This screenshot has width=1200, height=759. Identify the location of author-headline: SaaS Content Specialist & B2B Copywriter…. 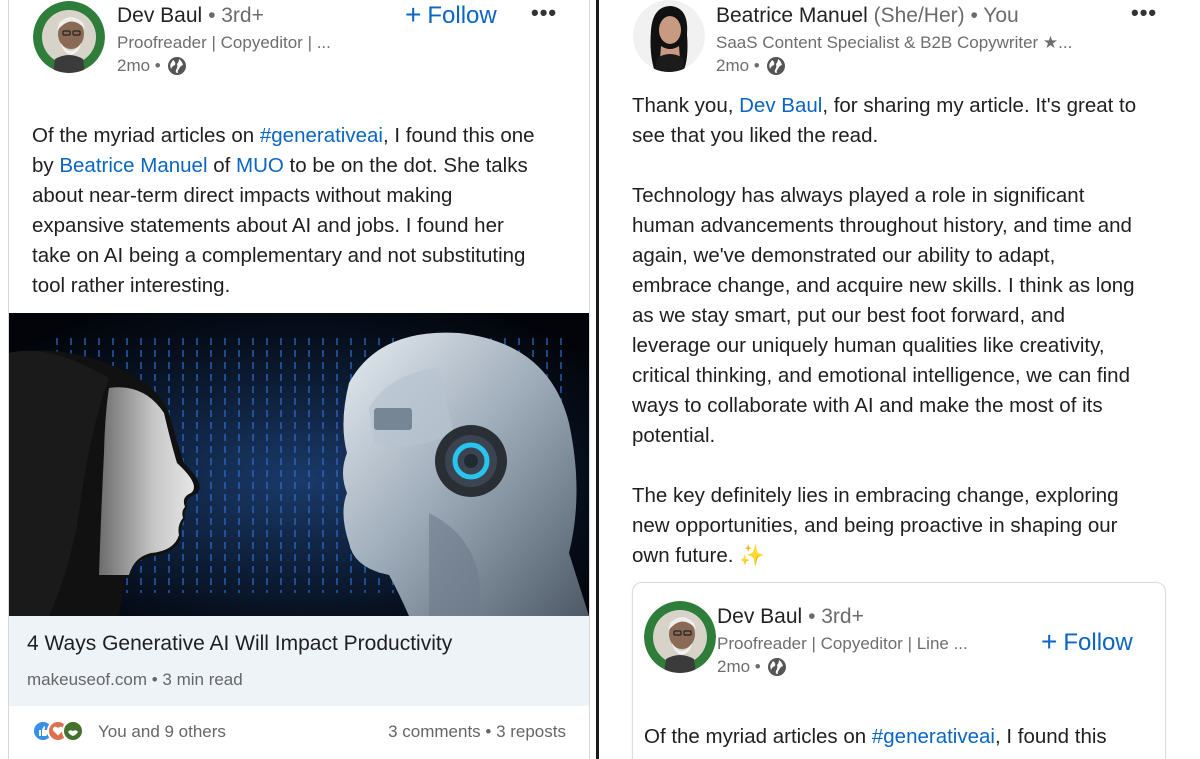
(894, 42).